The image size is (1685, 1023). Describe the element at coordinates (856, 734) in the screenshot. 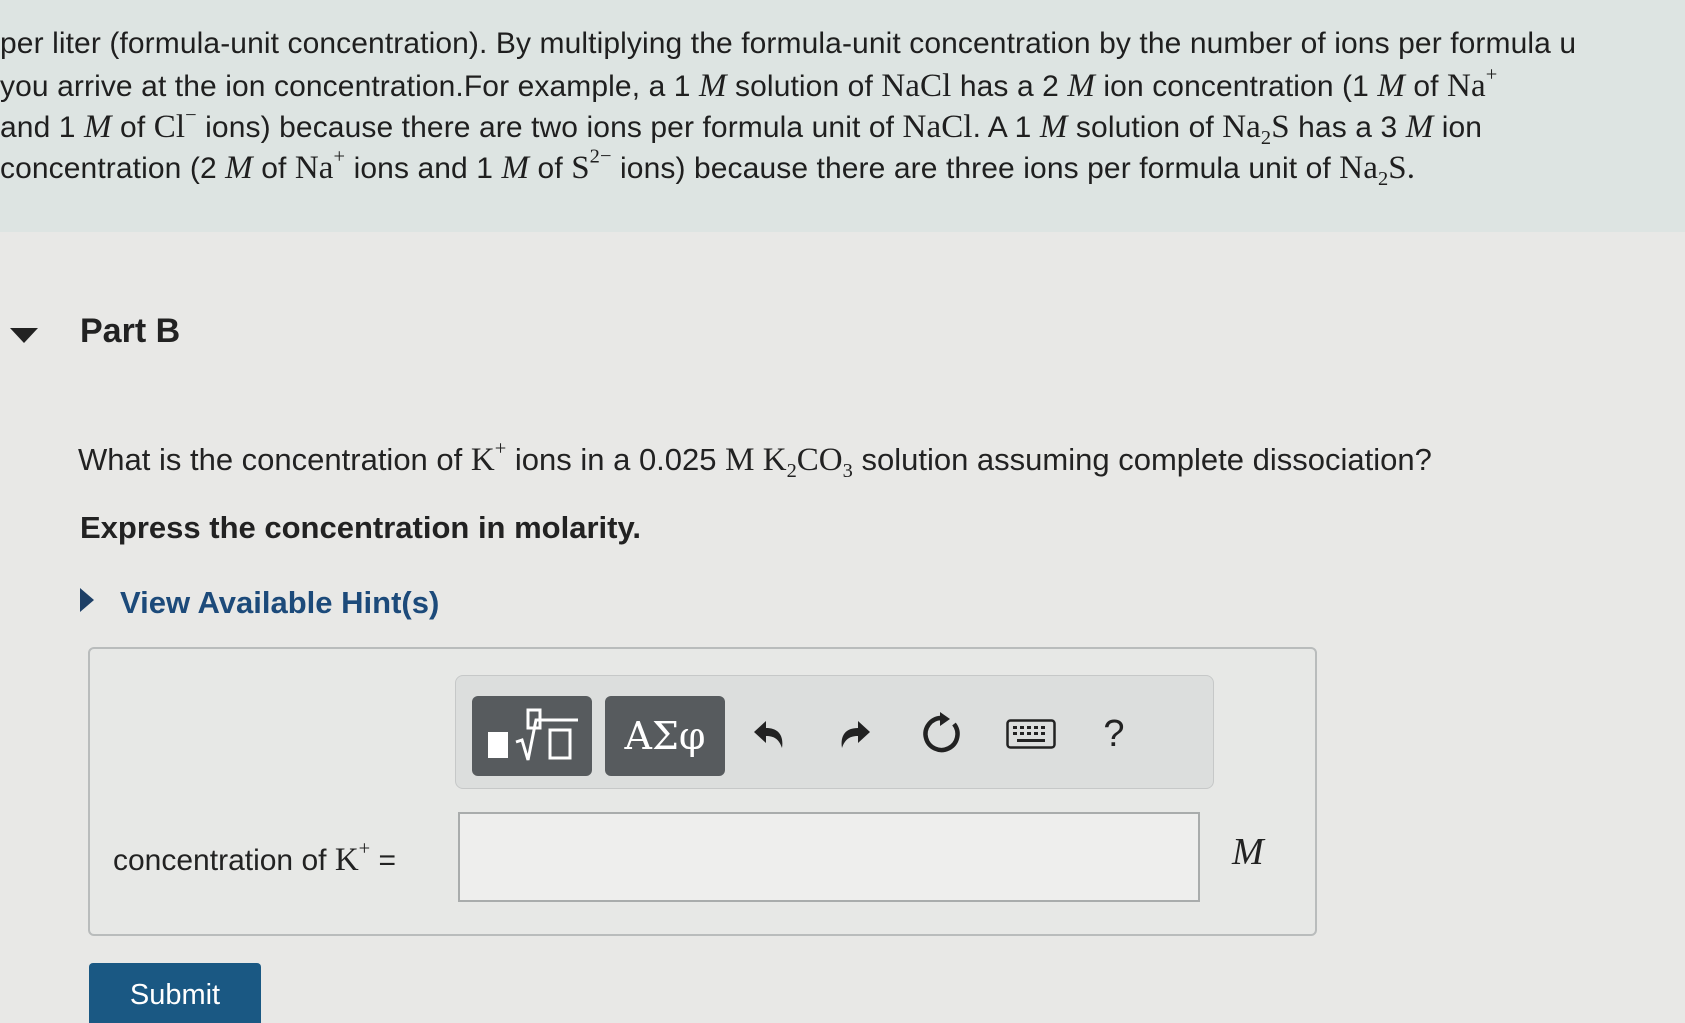

I see `redo-icon` at that location.